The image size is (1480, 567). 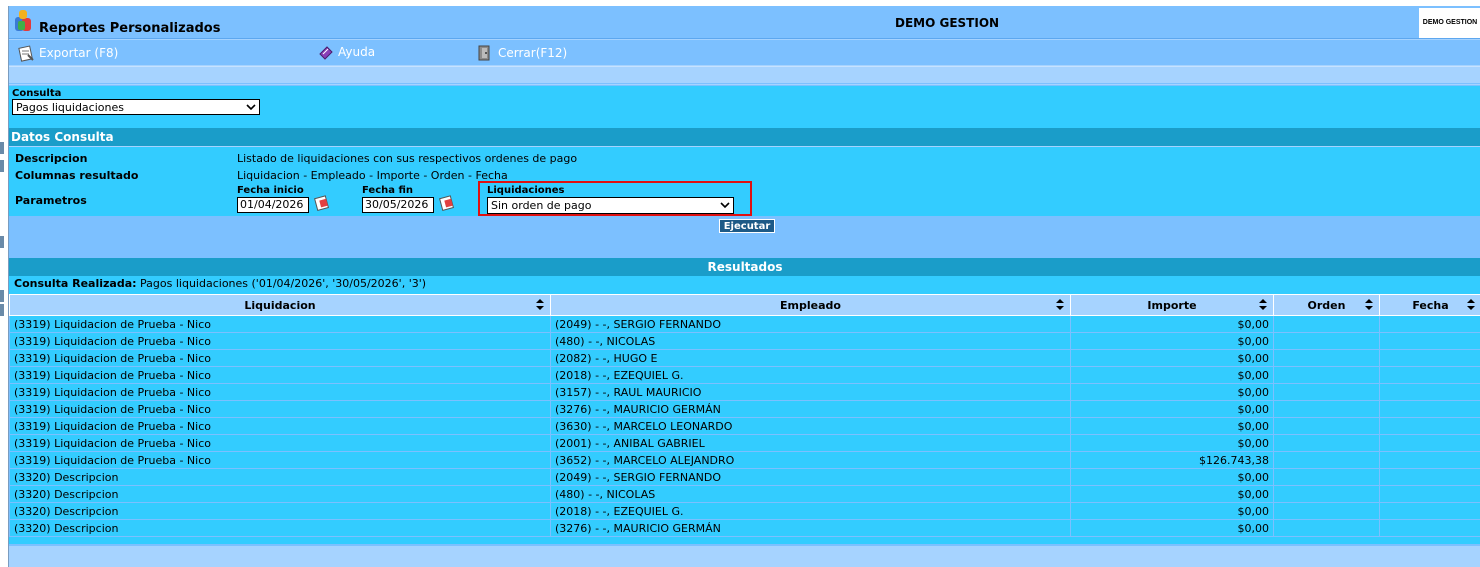 What do you see at coordinates (744, 52) in the screenshot?
I see `toolbar: Exportar (F8) Ayuda Cerrar(F12)` at bounding box center [744, 52].